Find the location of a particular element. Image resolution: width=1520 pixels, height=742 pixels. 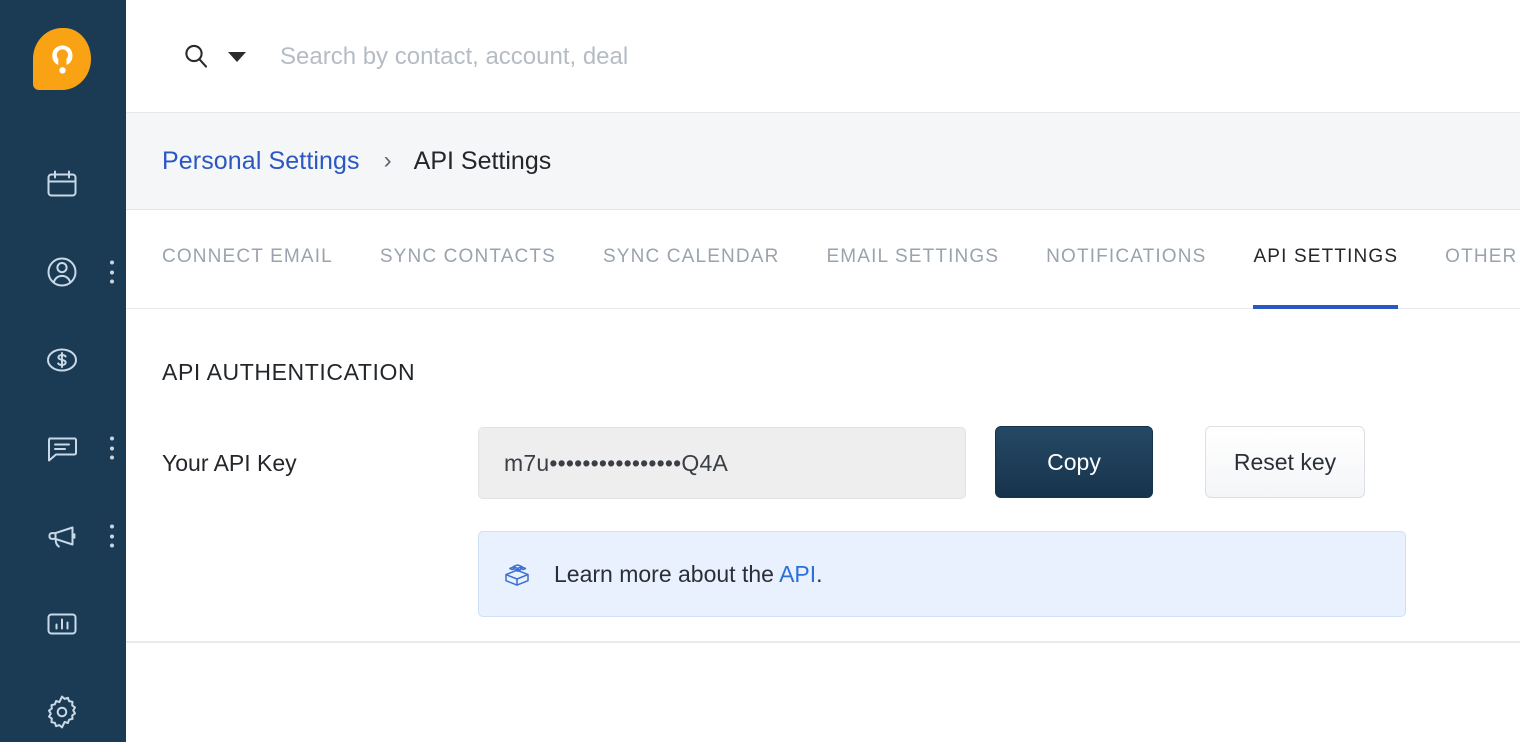

chevron-down-icon is located at coordinates (237, 57).